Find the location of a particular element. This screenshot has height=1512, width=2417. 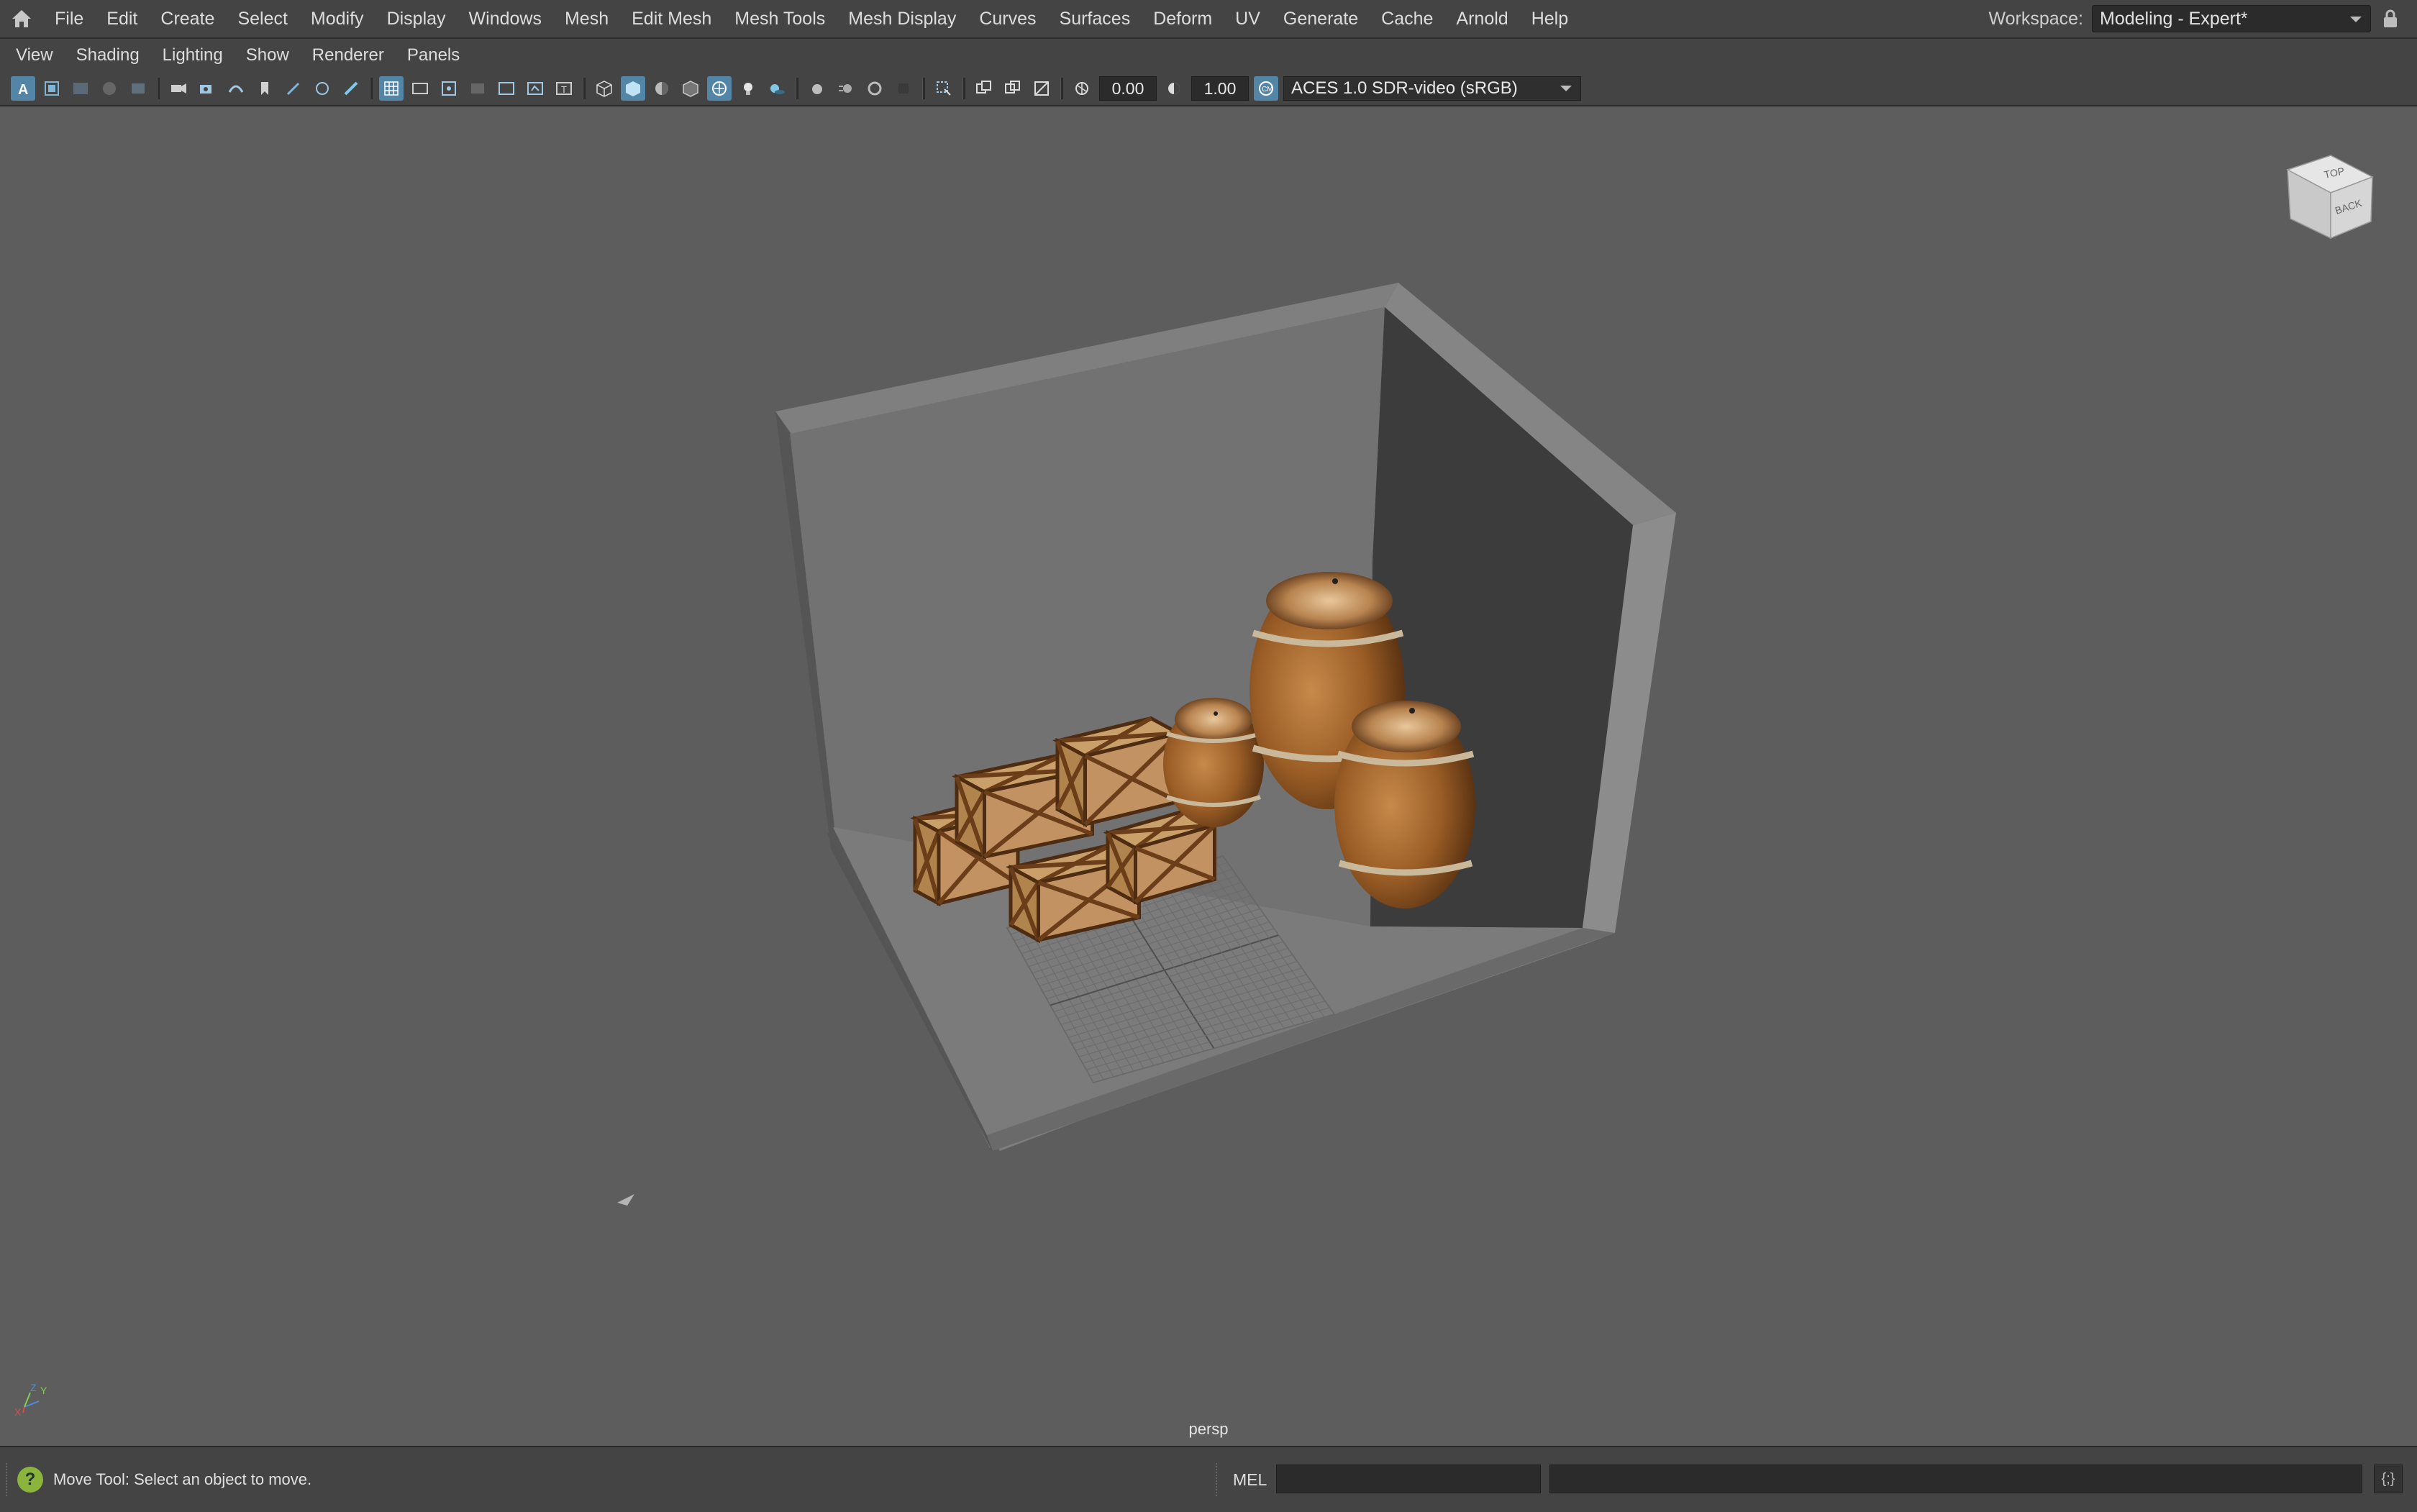

panel-menu-lighting: Lighting is located at coordinates (193, 56).